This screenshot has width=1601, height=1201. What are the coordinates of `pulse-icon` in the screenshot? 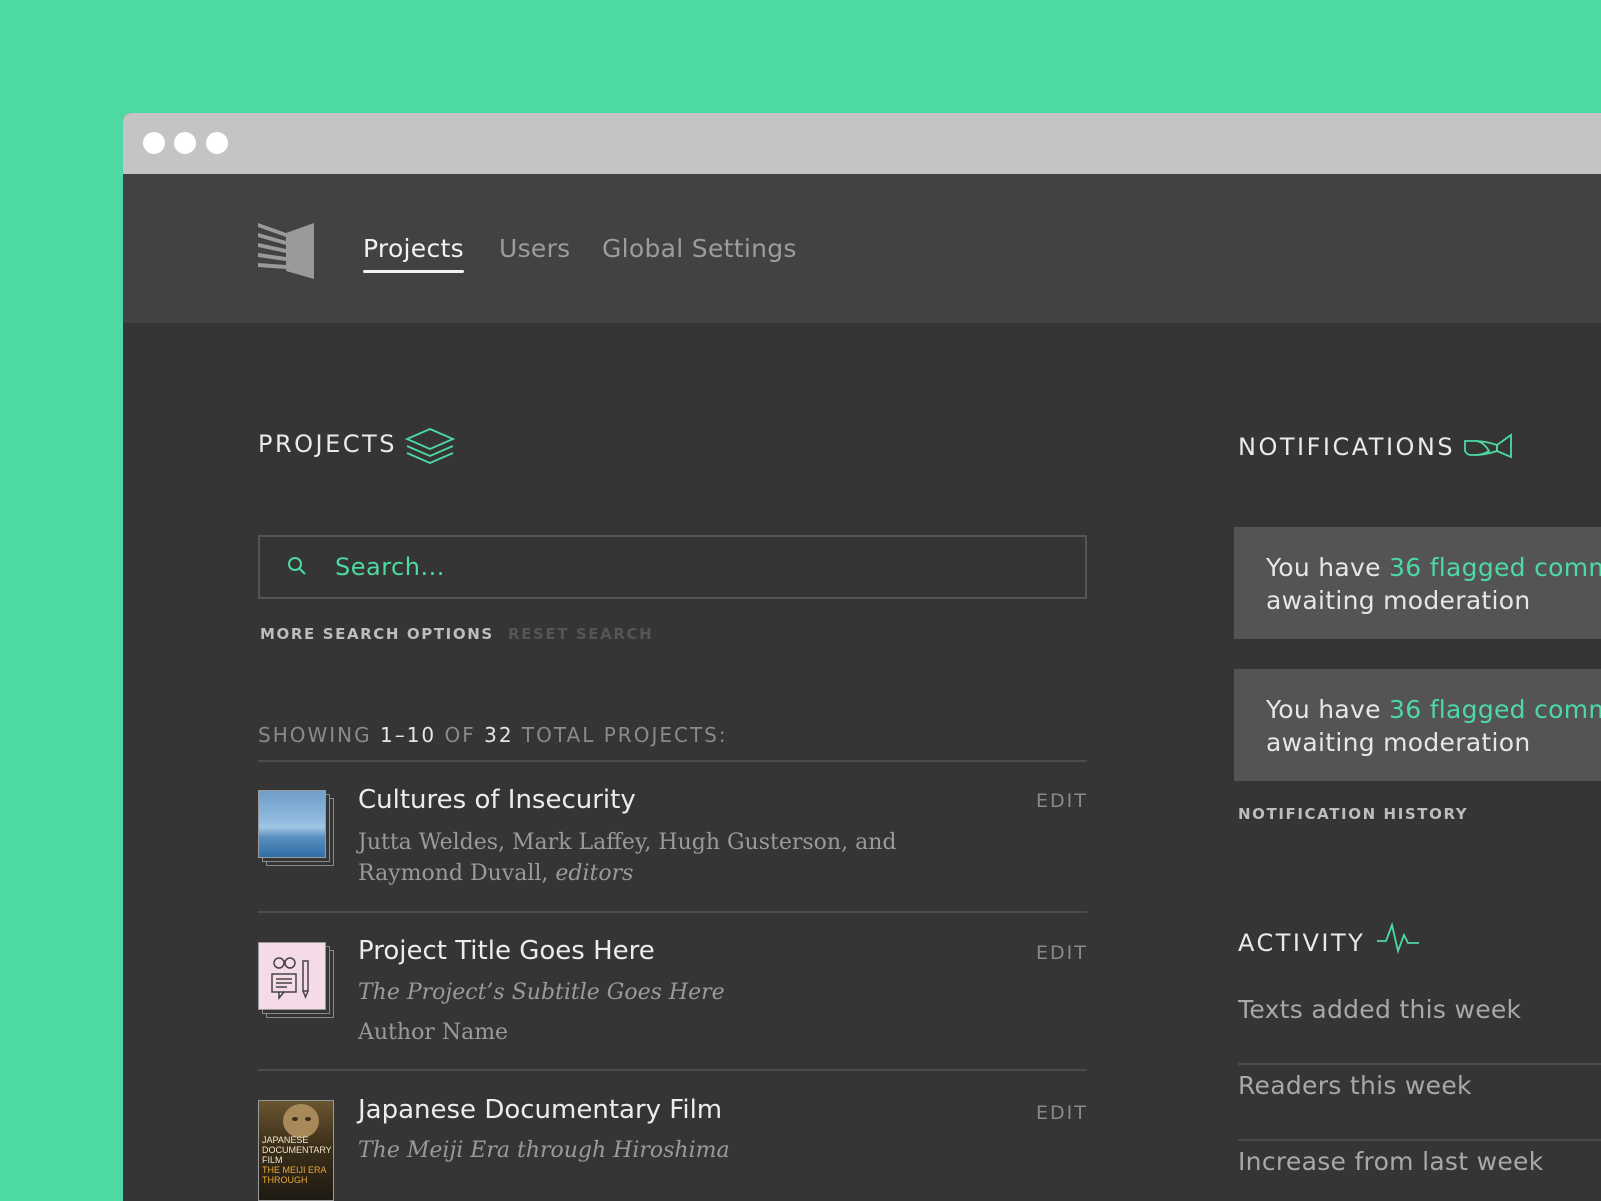 It's located at (1398, 940).